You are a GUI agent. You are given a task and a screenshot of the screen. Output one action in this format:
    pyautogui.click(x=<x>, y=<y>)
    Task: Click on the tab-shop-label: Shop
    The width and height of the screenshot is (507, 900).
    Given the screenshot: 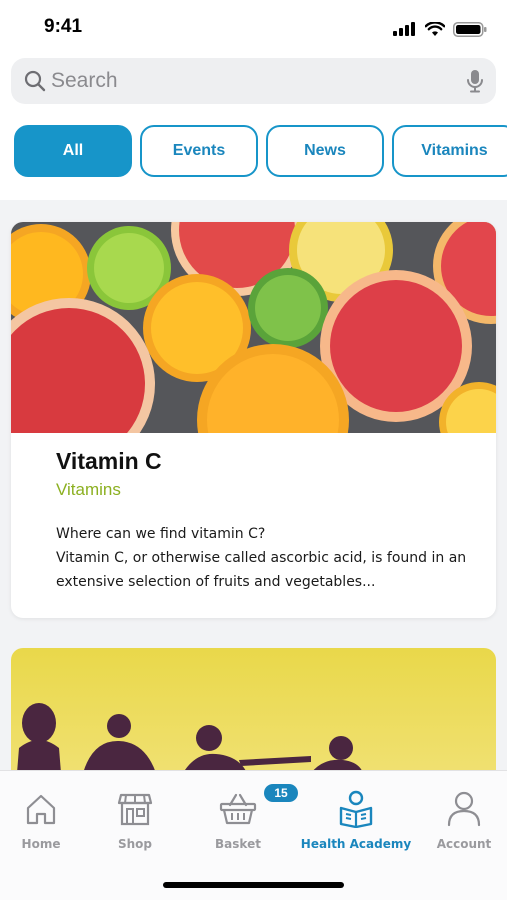 What is the action you would take?
    pyautogui.click(x=135, y=844)
    